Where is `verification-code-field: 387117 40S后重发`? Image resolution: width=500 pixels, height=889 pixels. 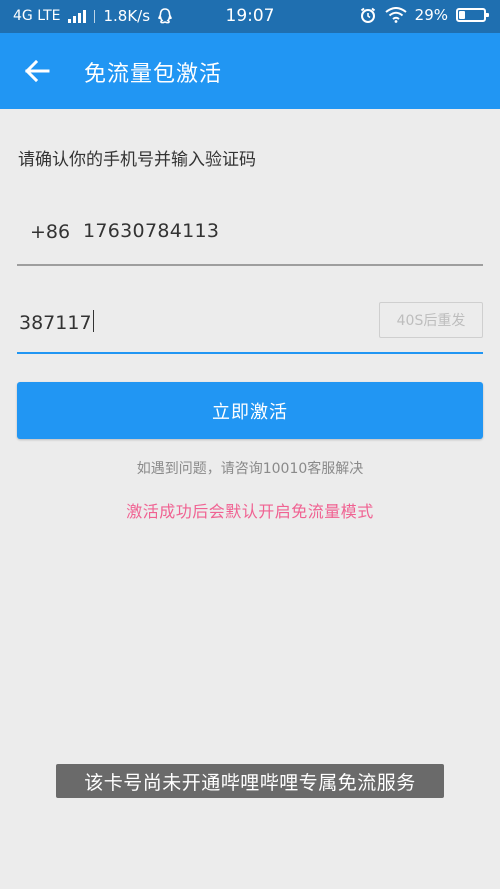
verification-code-field: 387117 40S后重发 is located at coordinates (250, 325).